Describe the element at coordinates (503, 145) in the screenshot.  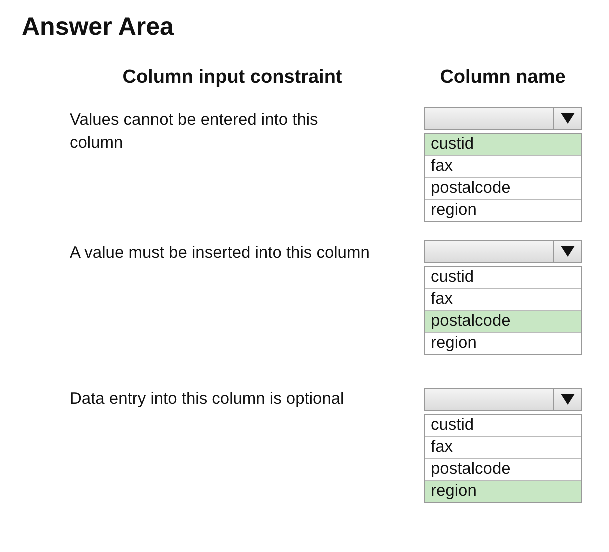
I see `dropdown-option: custid` at that location.